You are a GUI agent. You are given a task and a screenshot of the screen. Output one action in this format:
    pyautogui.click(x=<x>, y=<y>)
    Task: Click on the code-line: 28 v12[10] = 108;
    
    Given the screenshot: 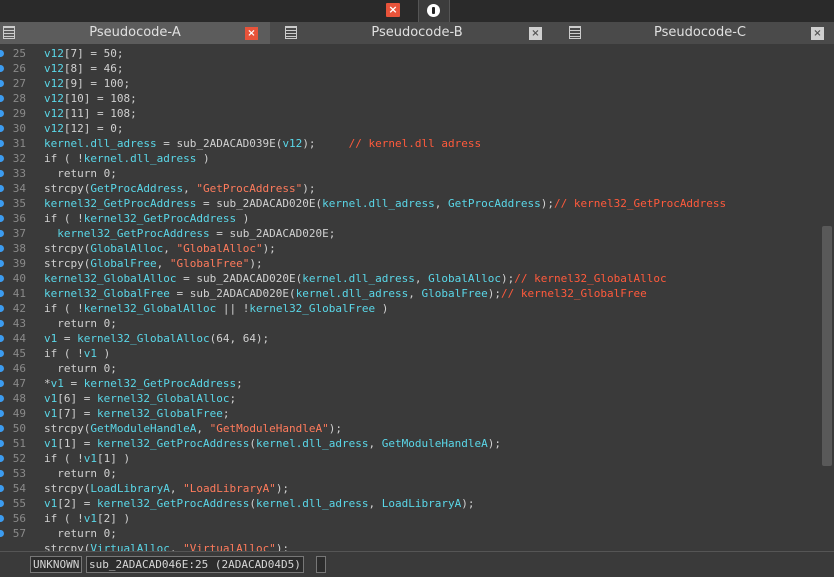 What is the action you would take?
    pyautogui.click(x=410, y=98)
    